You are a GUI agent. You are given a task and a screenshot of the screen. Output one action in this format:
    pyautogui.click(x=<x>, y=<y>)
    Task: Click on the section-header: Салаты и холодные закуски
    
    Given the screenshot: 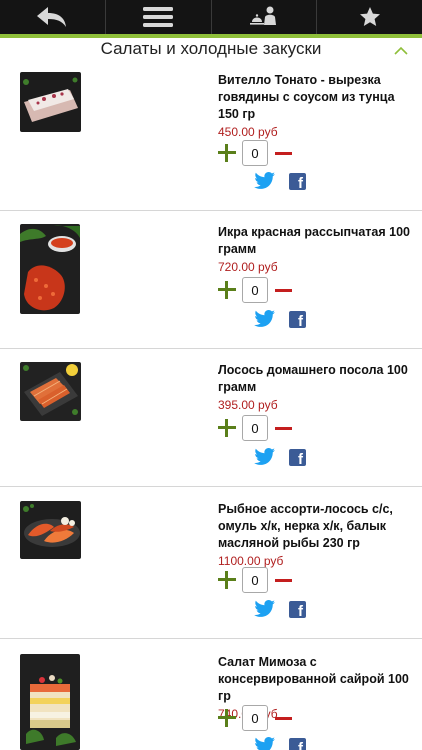 What is the action you would take?
    pyautogui.click(x=211, y=50)
    